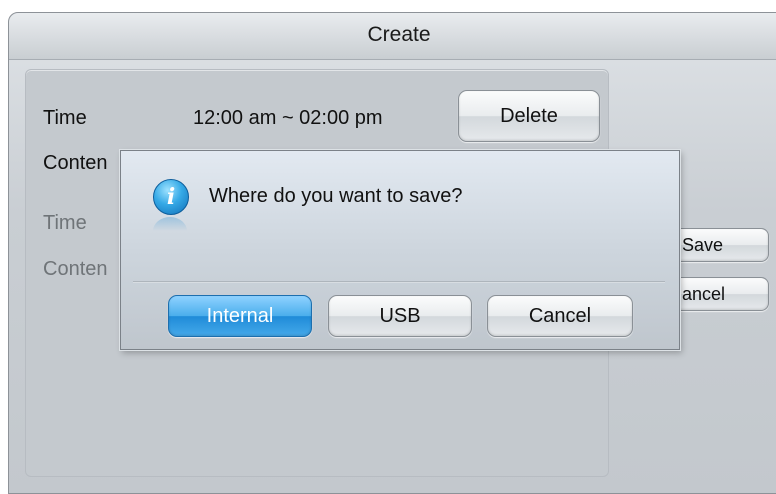 Image resolution: width=776 pixels, height=494 pixels. I want to click on cancel-side-button: ancel, so click(719, 294).